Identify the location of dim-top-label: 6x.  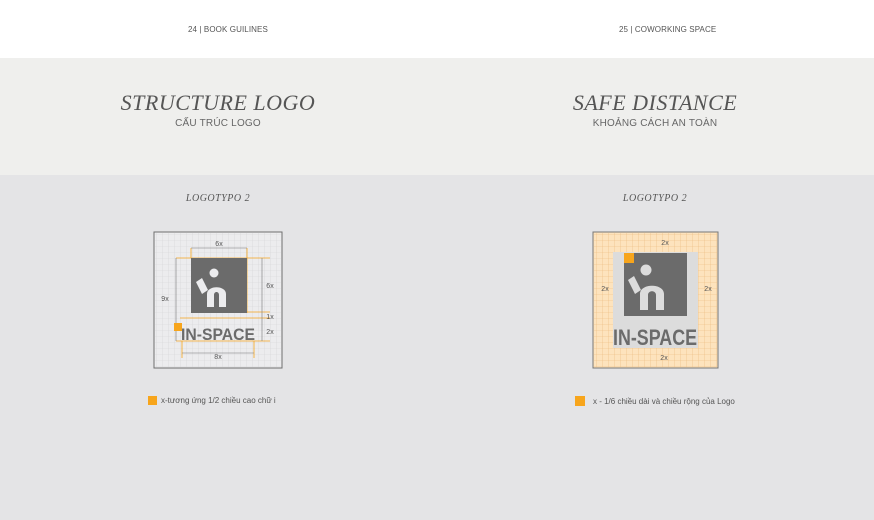
(219, 244).